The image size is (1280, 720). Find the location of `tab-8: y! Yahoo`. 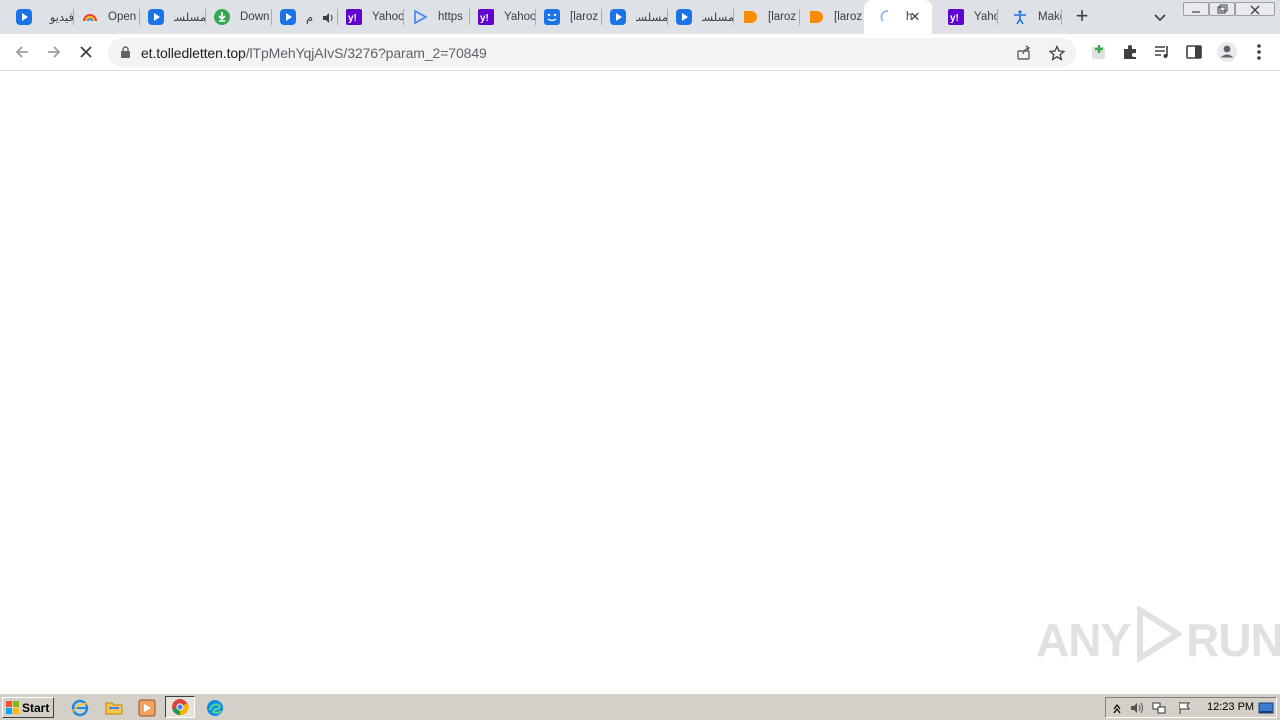

tab-8: y! Yahoo is located at coordinates (499, 17).